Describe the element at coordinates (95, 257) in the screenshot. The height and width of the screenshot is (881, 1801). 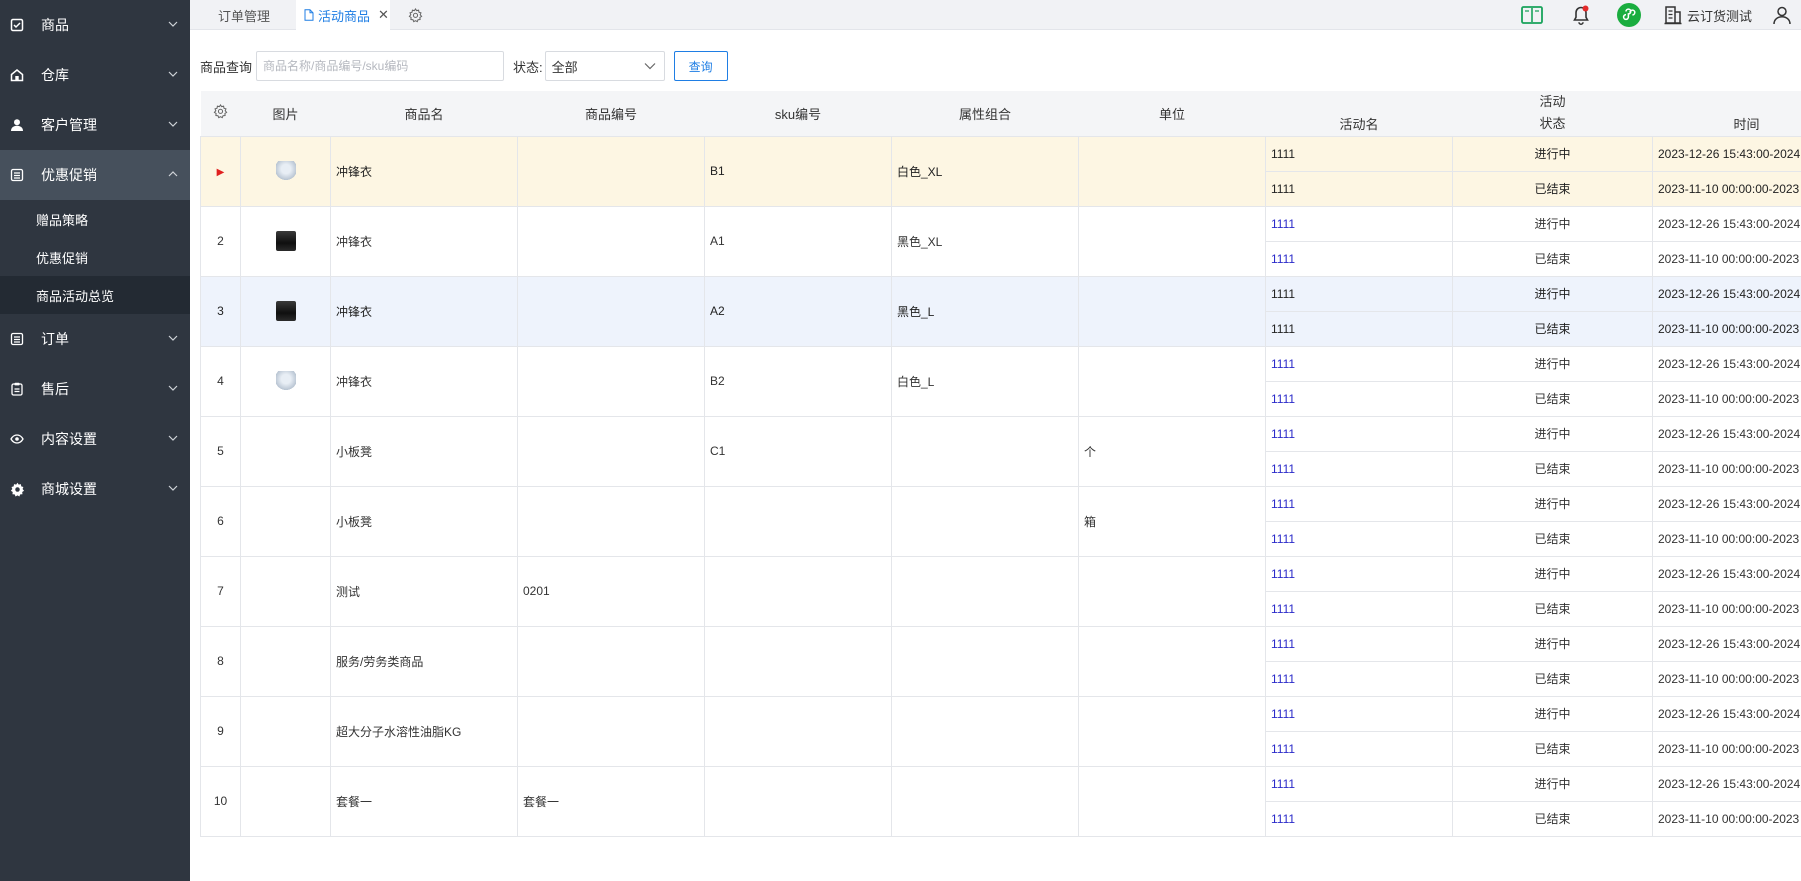
I see `sidebar-subitem-discount: 优惠促销` at that location.